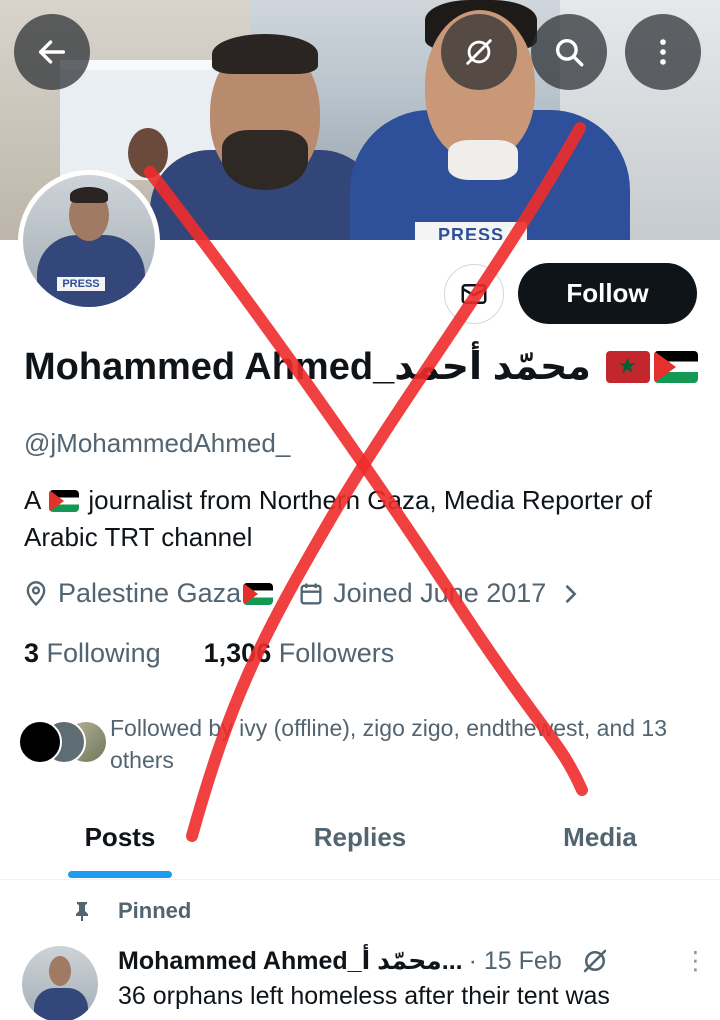 This screenshot has height=1020, width=720. What do you see at coordinates (61, 1004) in the screenshot?
I see `post-avatar-vest` at bounding box center [61, 1004].